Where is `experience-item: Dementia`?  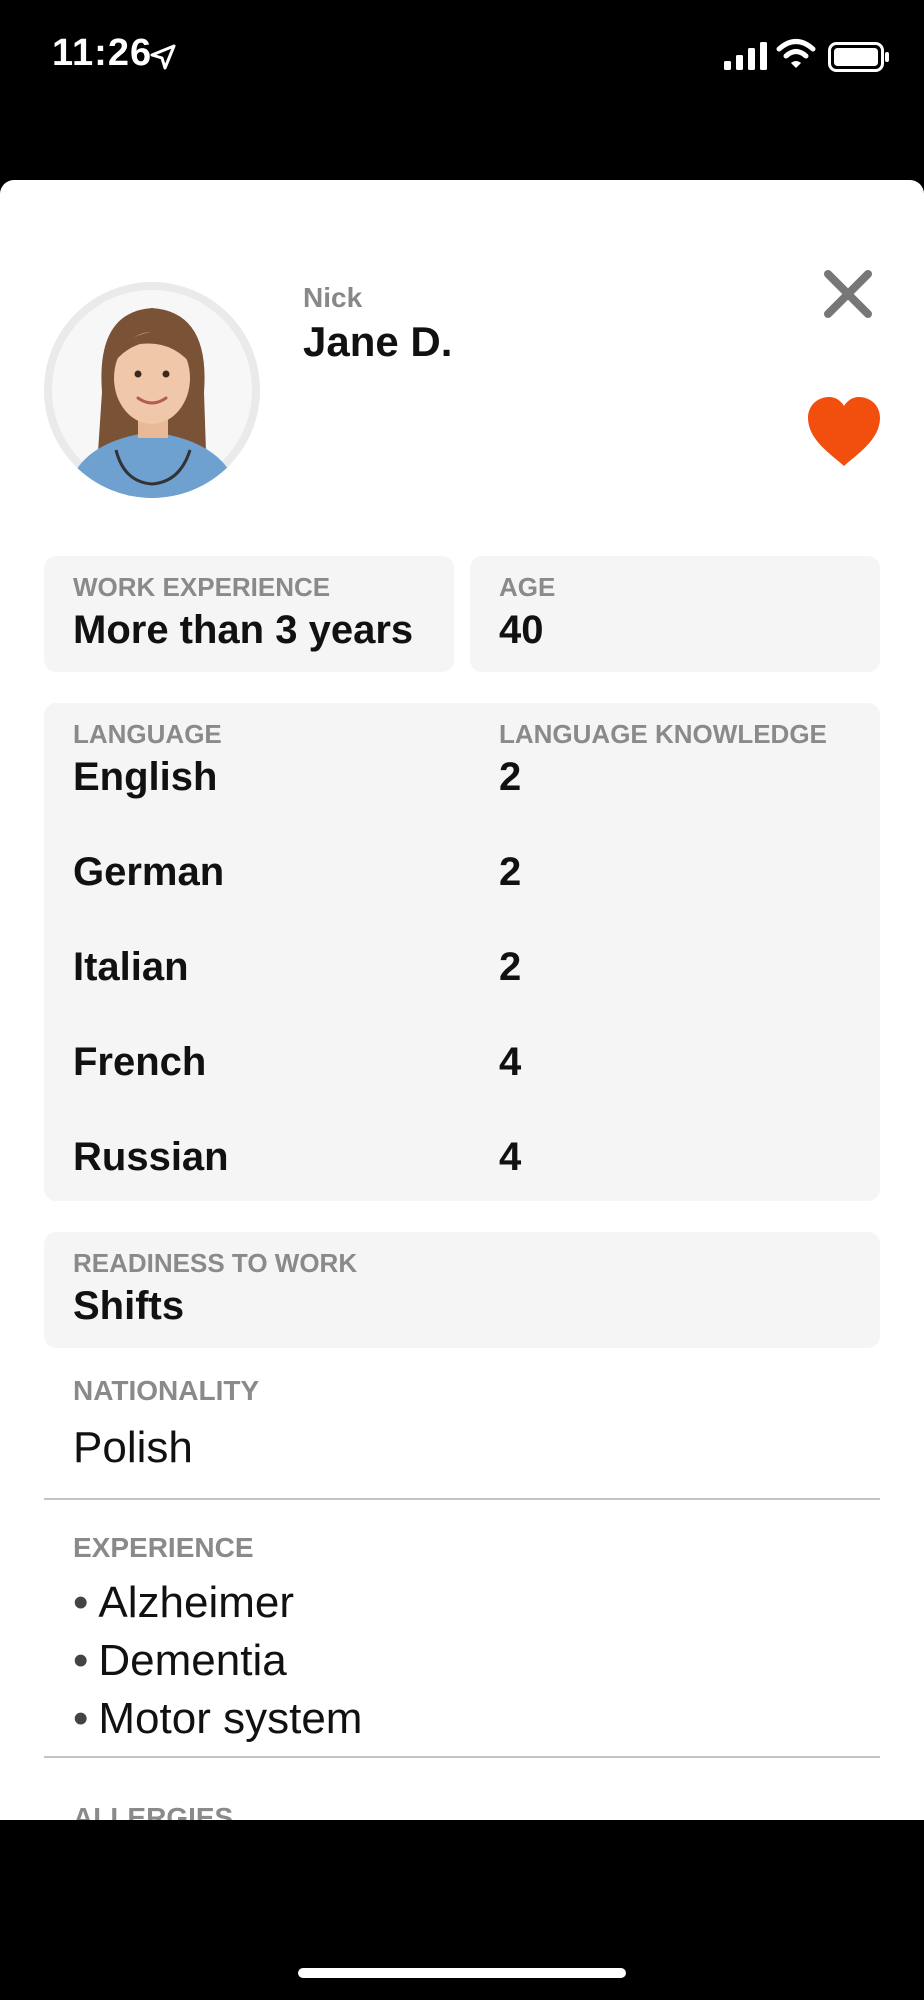 experience-item: Dementia is located at coordinates (179, 1661).